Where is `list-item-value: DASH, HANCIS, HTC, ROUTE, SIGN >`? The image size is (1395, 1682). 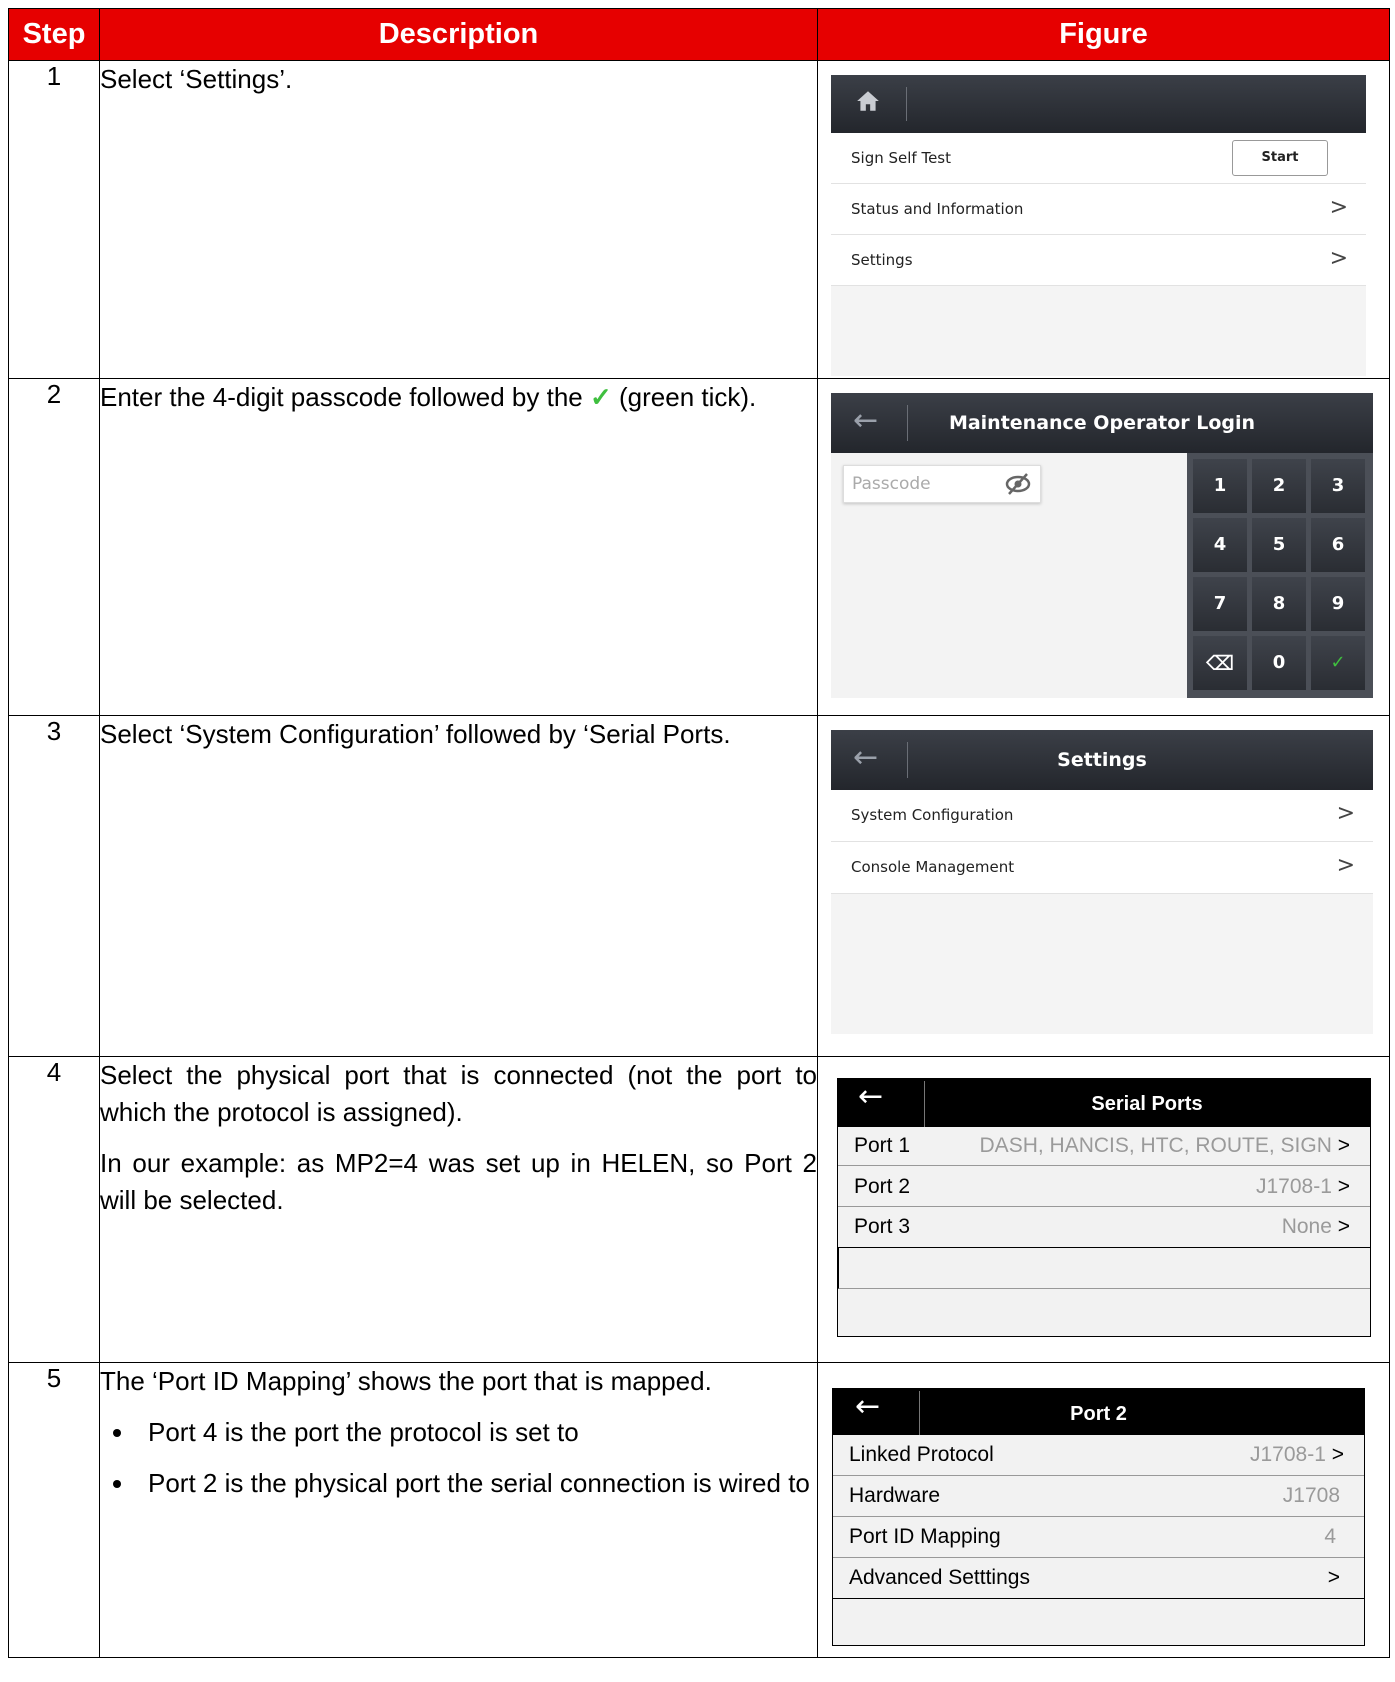 list-item-value: DASH, HANCIS, HTC, ROUTE, SIGN > is located at coordinates (1164, 1145).